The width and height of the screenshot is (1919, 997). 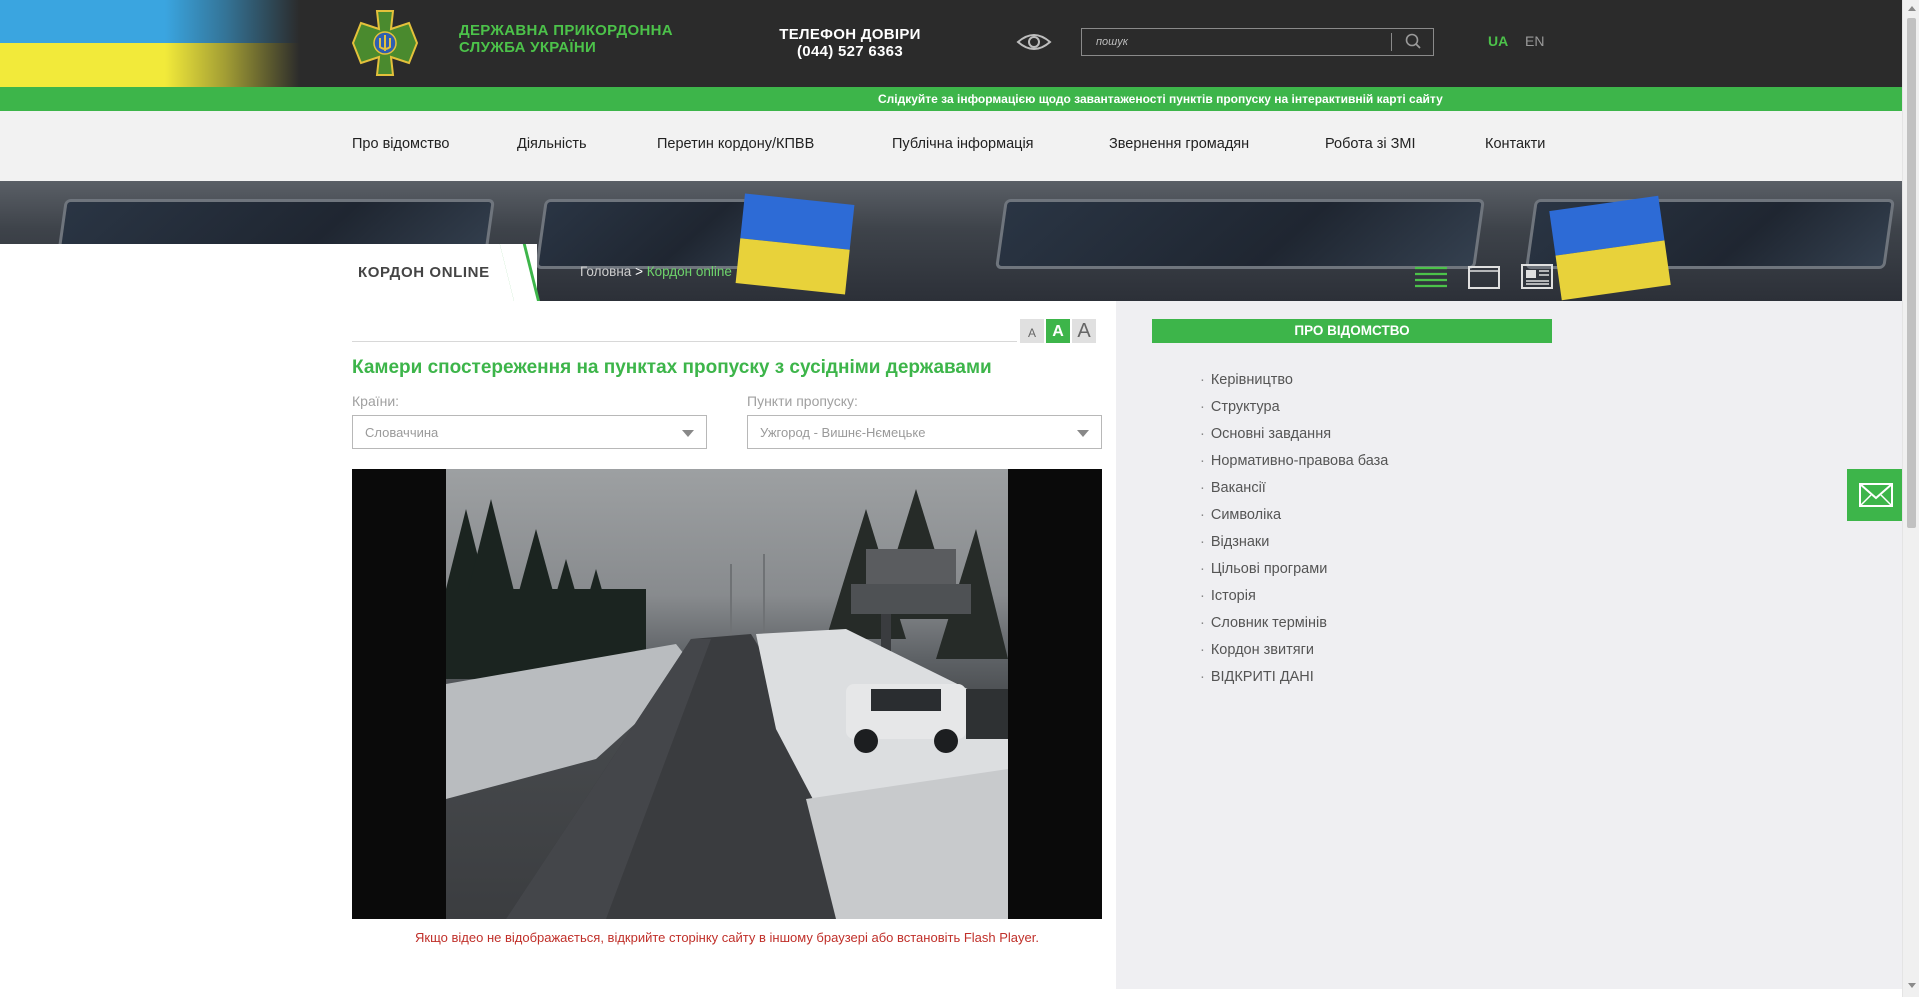 I want to click on sidebar-item-awards: · Відзнаки, so click(x=1294, y=547).